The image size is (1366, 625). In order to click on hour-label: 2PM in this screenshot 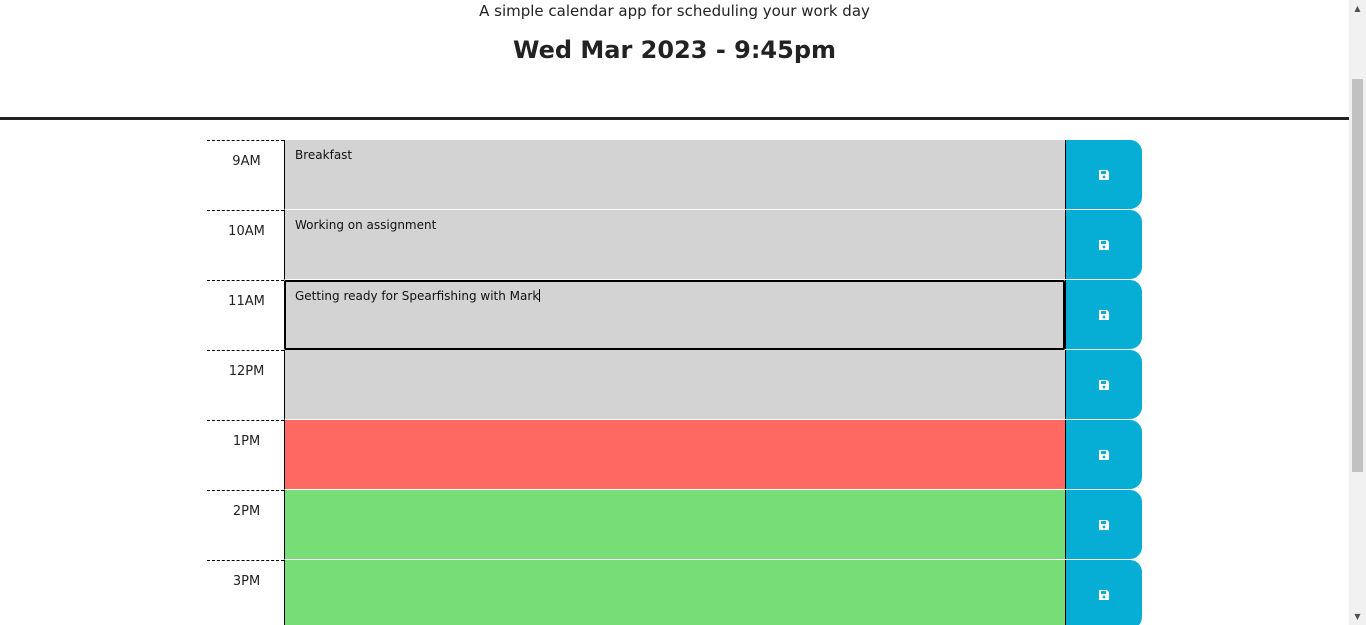, I will do `click(245, 525)`.